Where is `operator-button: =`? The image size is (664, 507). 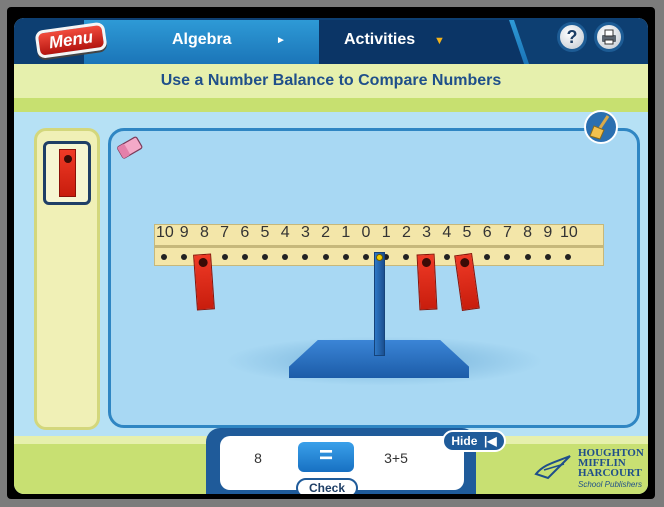
operator-button: = is located at coordinates (326, 457).